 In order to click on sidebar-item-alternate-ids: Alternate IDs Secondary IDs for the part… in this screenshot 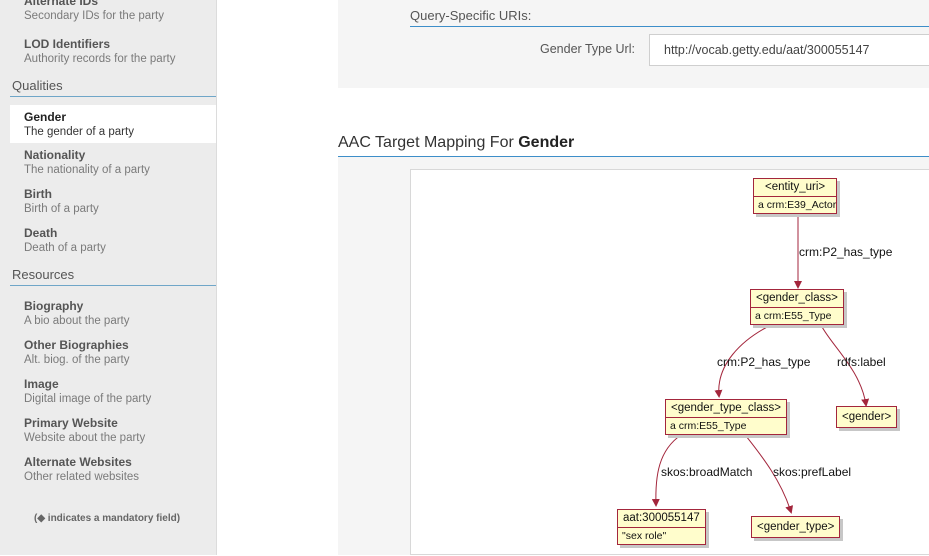, I will do `click(108, 12)`.